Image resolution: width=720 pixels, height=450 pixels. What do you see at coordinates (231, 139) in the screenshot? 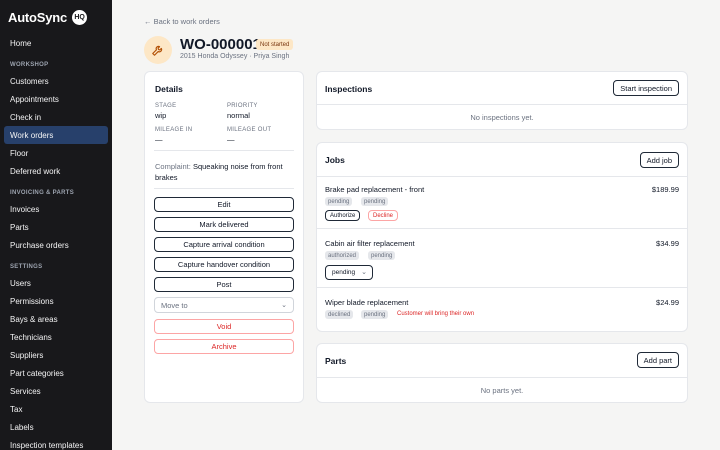
I see `mileage-out-value: —` at bounding box center [231, 139].